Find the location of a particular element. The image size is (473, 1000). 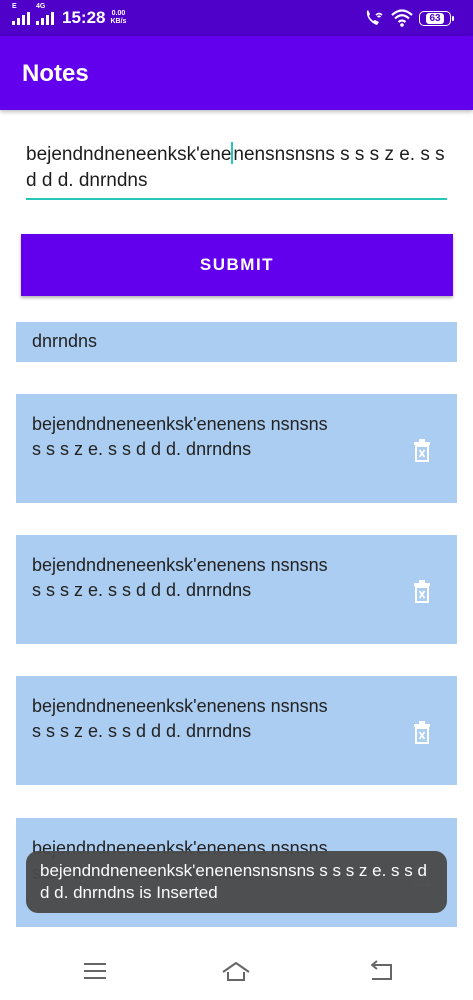

home-icon is located at coordinates (236, 971).